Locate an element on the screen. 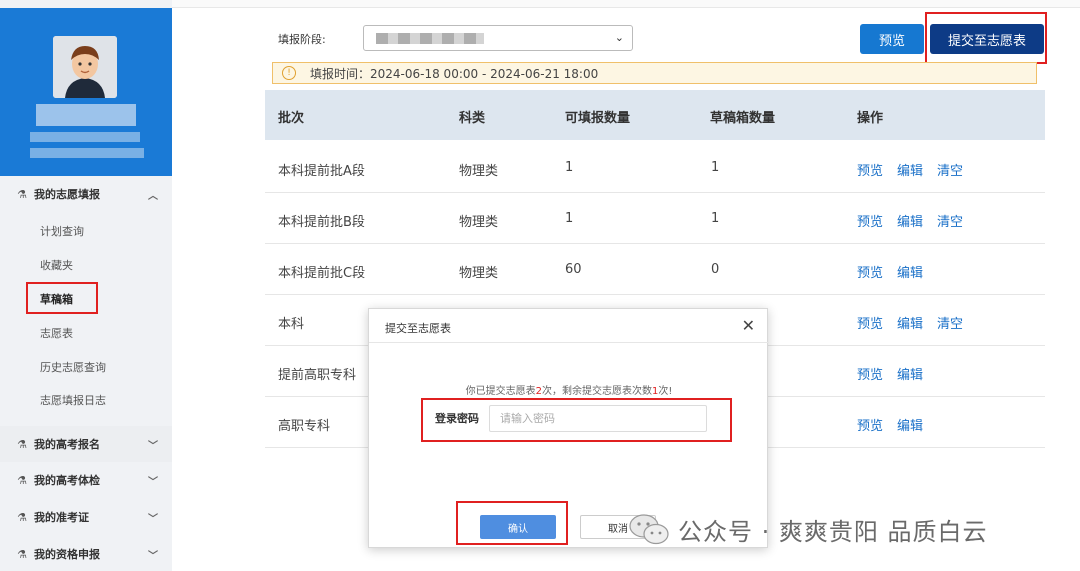  watermark-text: 公众号 · 爽爽贵阳 品质白云 is located at coordinates (833, 531).